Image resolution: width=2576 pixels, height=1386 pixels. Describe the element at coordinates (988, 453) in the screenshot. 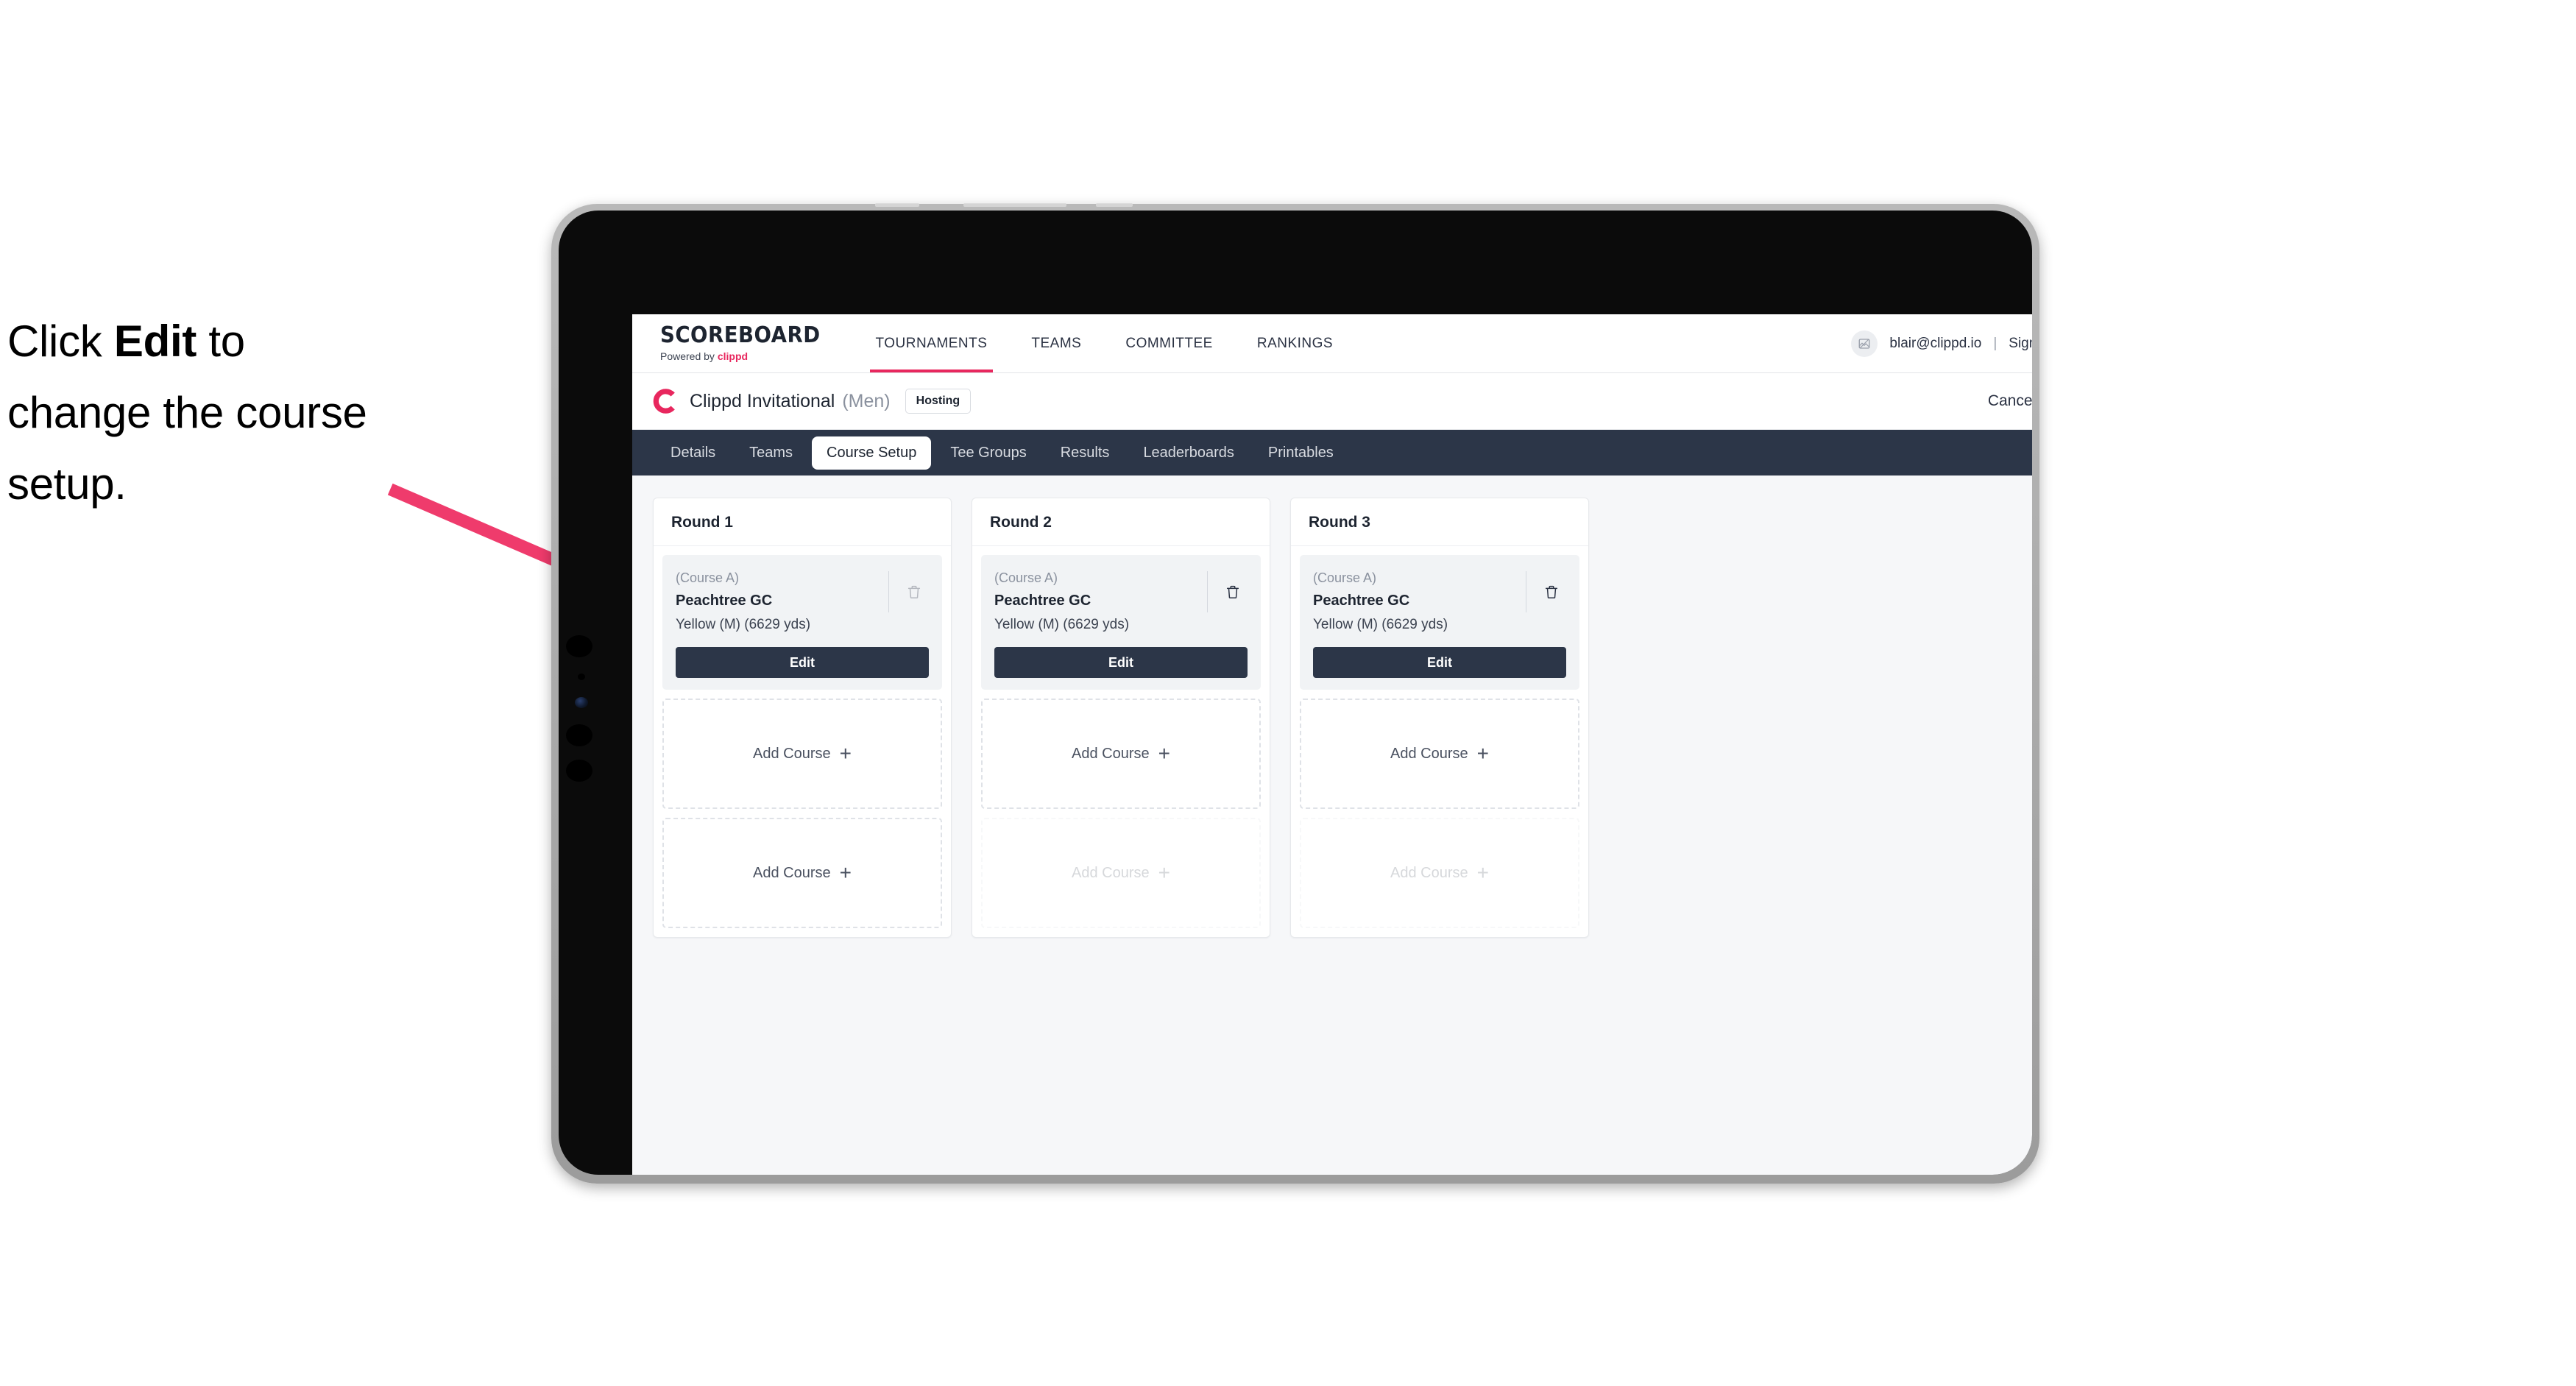

I see `tab-tee-groups: Tee Groups` at that location.